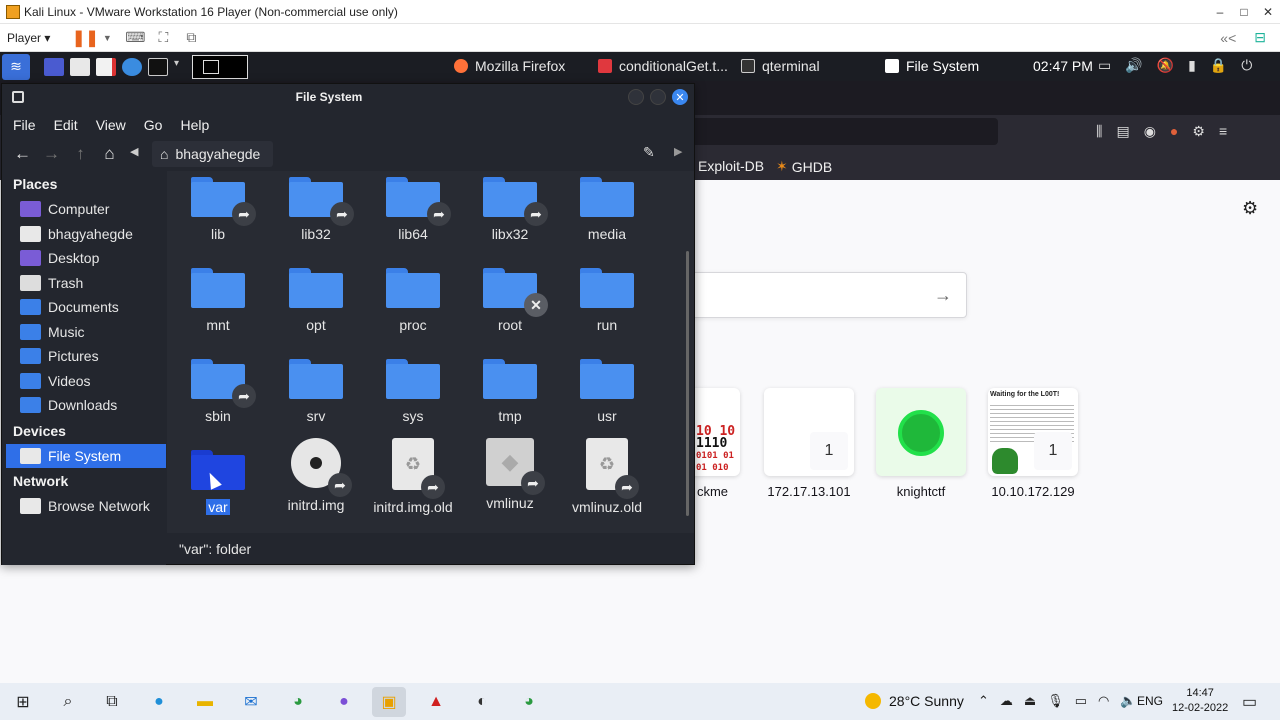 The image size is (1280, 720). What do you see at coordinates (80, 66) in the screenshot?
I see `file-manager-launcher-icon` at bounding box center [80, 66].